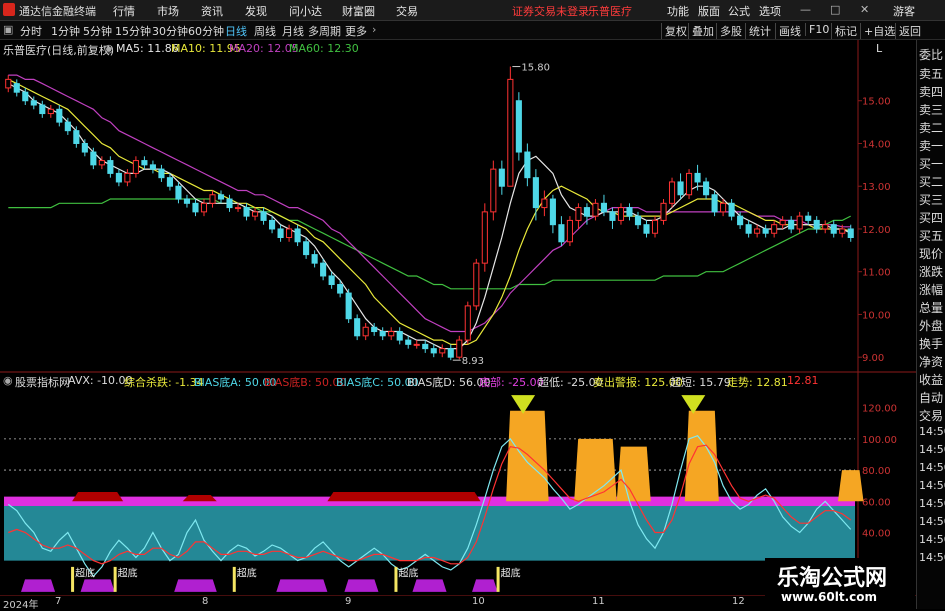 This screenshot has width=945, height=611. What do you see at coordinates (550, 11) in the screenshot?
I see `login-status: 证券交易未登录` at bounding box center [550, 11].